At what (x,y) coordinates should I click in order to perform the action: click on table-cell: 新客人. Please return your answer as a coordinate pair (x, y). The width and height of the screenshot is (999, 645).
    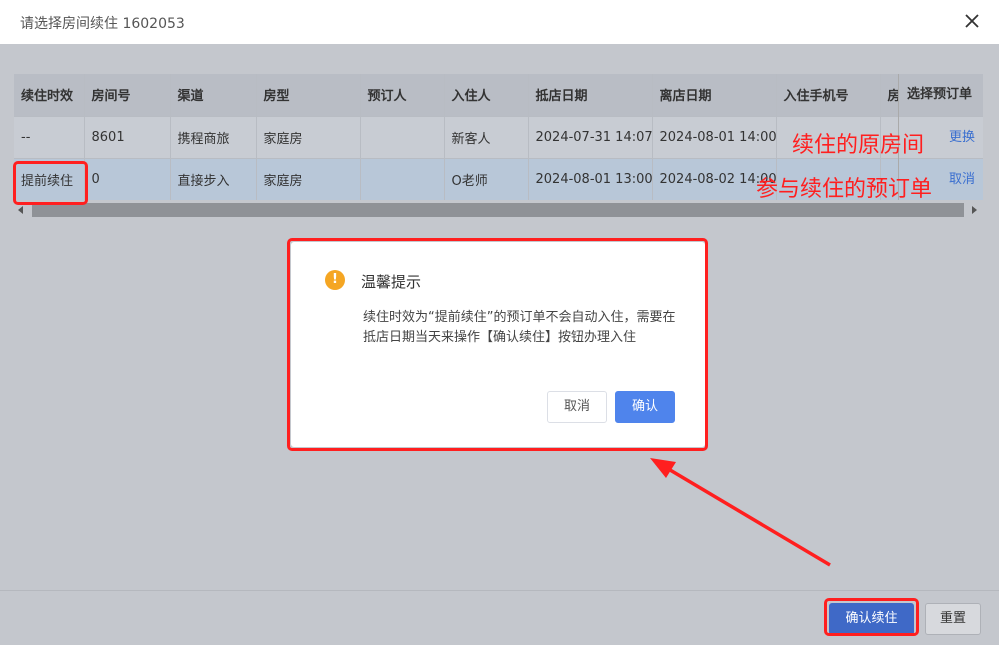
    Looking at the image, I should click on (486, 136).